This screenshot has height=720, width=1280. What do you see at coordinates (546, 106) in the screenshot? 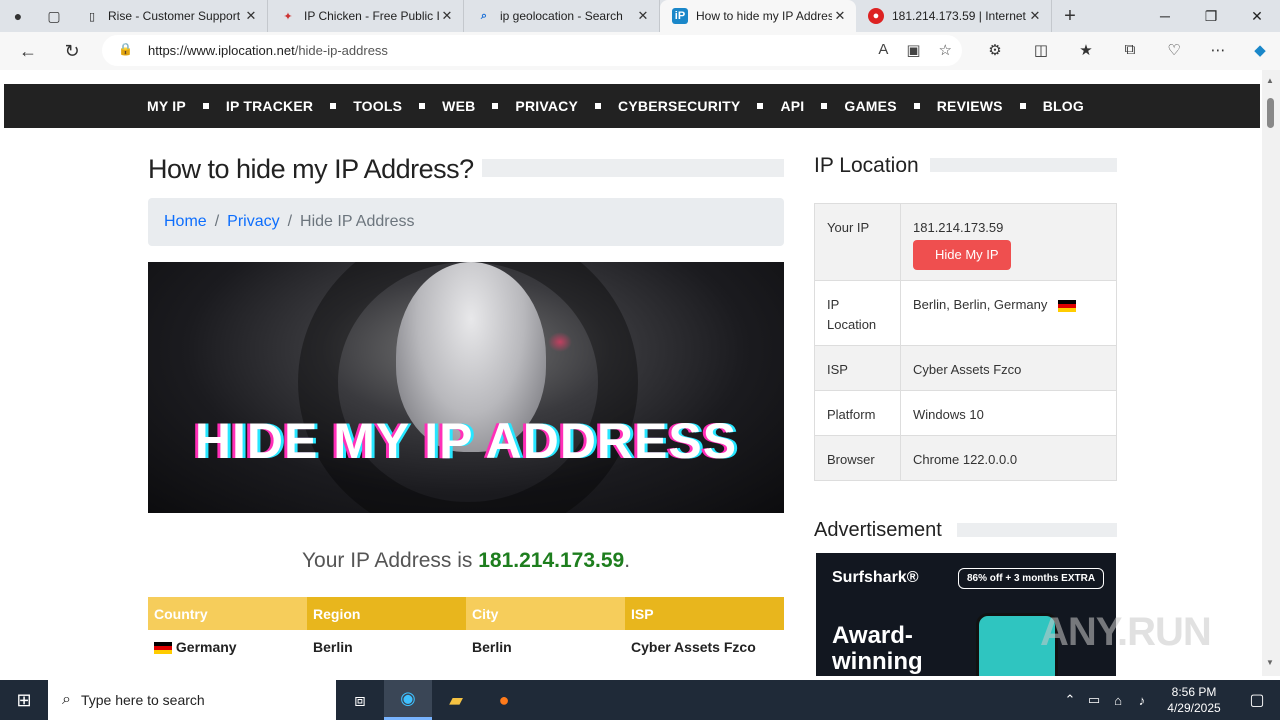
I see `nav-privacy: PRIVACY` at bounding box center [546, 106].